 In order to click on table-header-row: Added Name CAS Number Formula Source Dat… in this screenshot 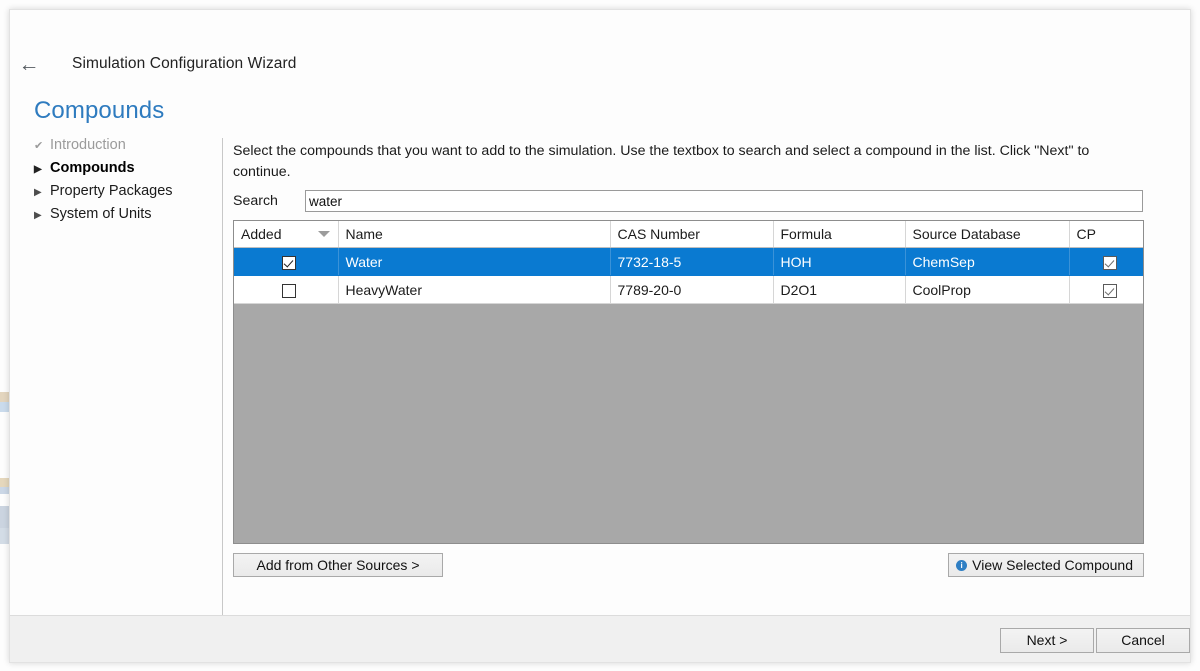, I will do `click(688, 234)`.